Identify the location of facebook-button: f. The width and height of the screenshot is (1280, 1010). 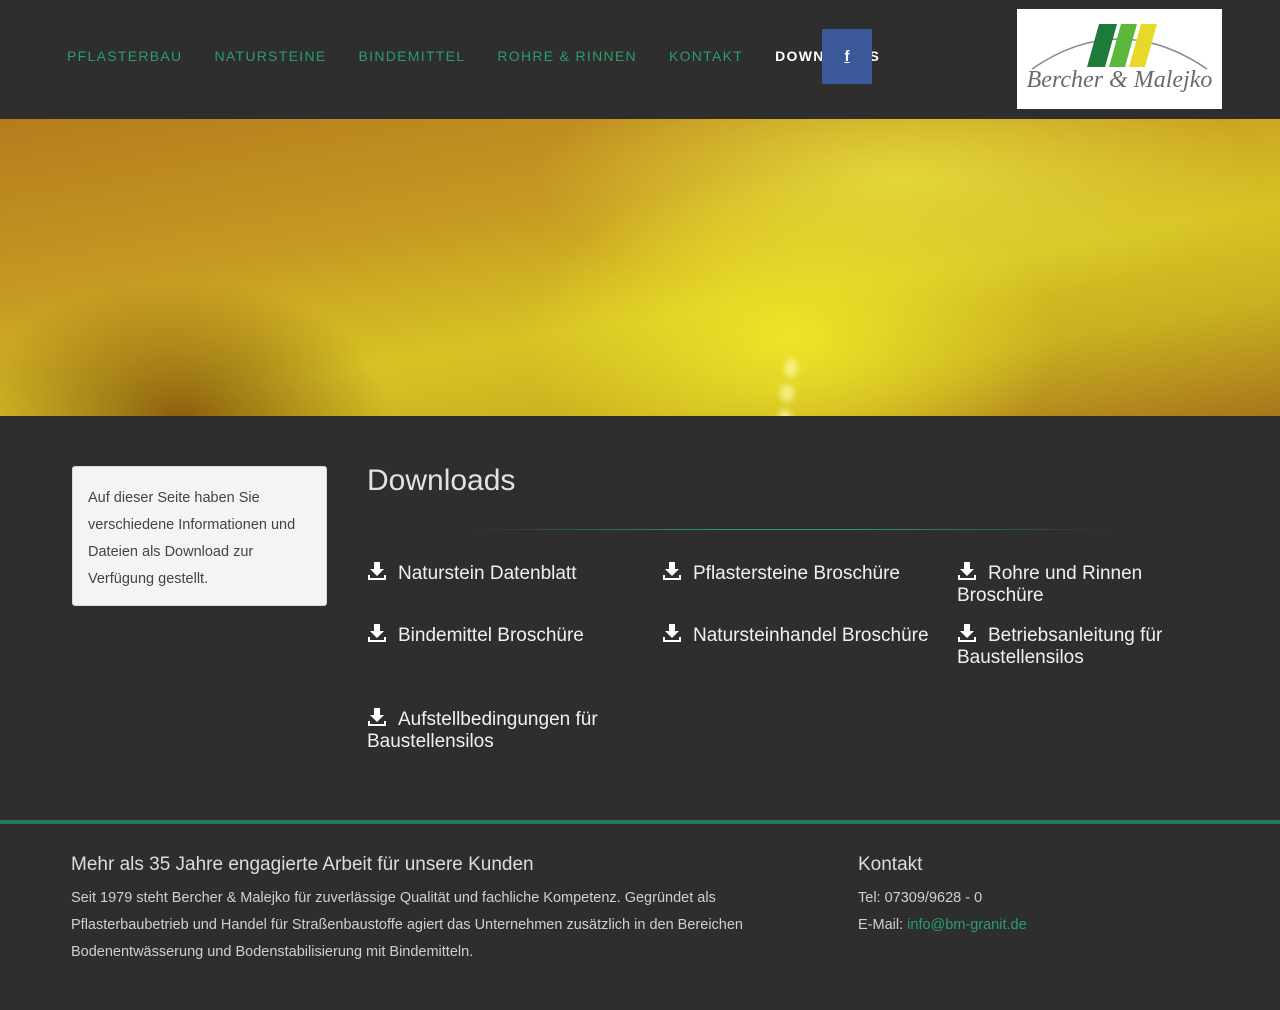
(847, 56).